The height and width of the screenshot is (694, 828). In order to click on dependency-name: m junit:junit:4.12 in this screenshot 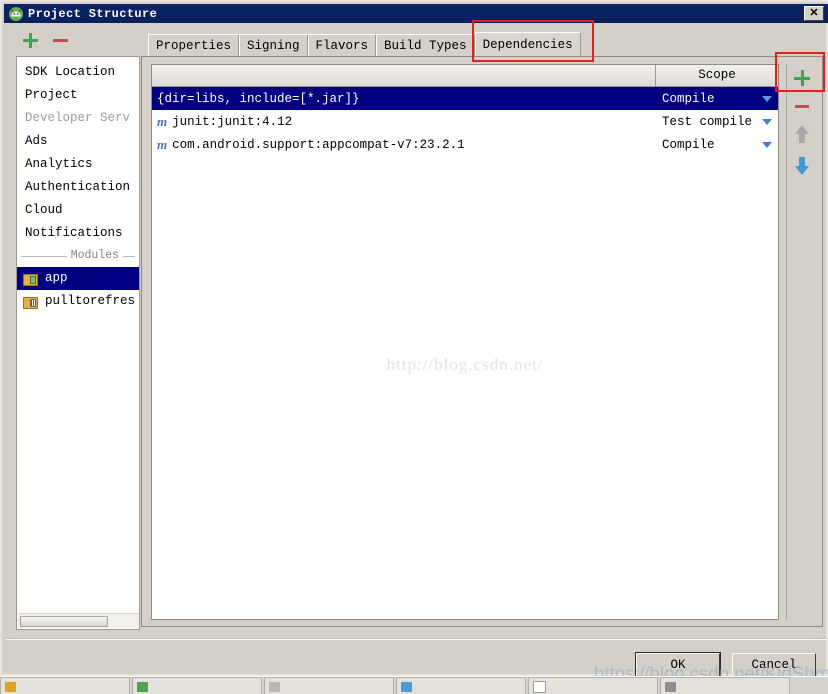, I will do `click(404, 122)`.